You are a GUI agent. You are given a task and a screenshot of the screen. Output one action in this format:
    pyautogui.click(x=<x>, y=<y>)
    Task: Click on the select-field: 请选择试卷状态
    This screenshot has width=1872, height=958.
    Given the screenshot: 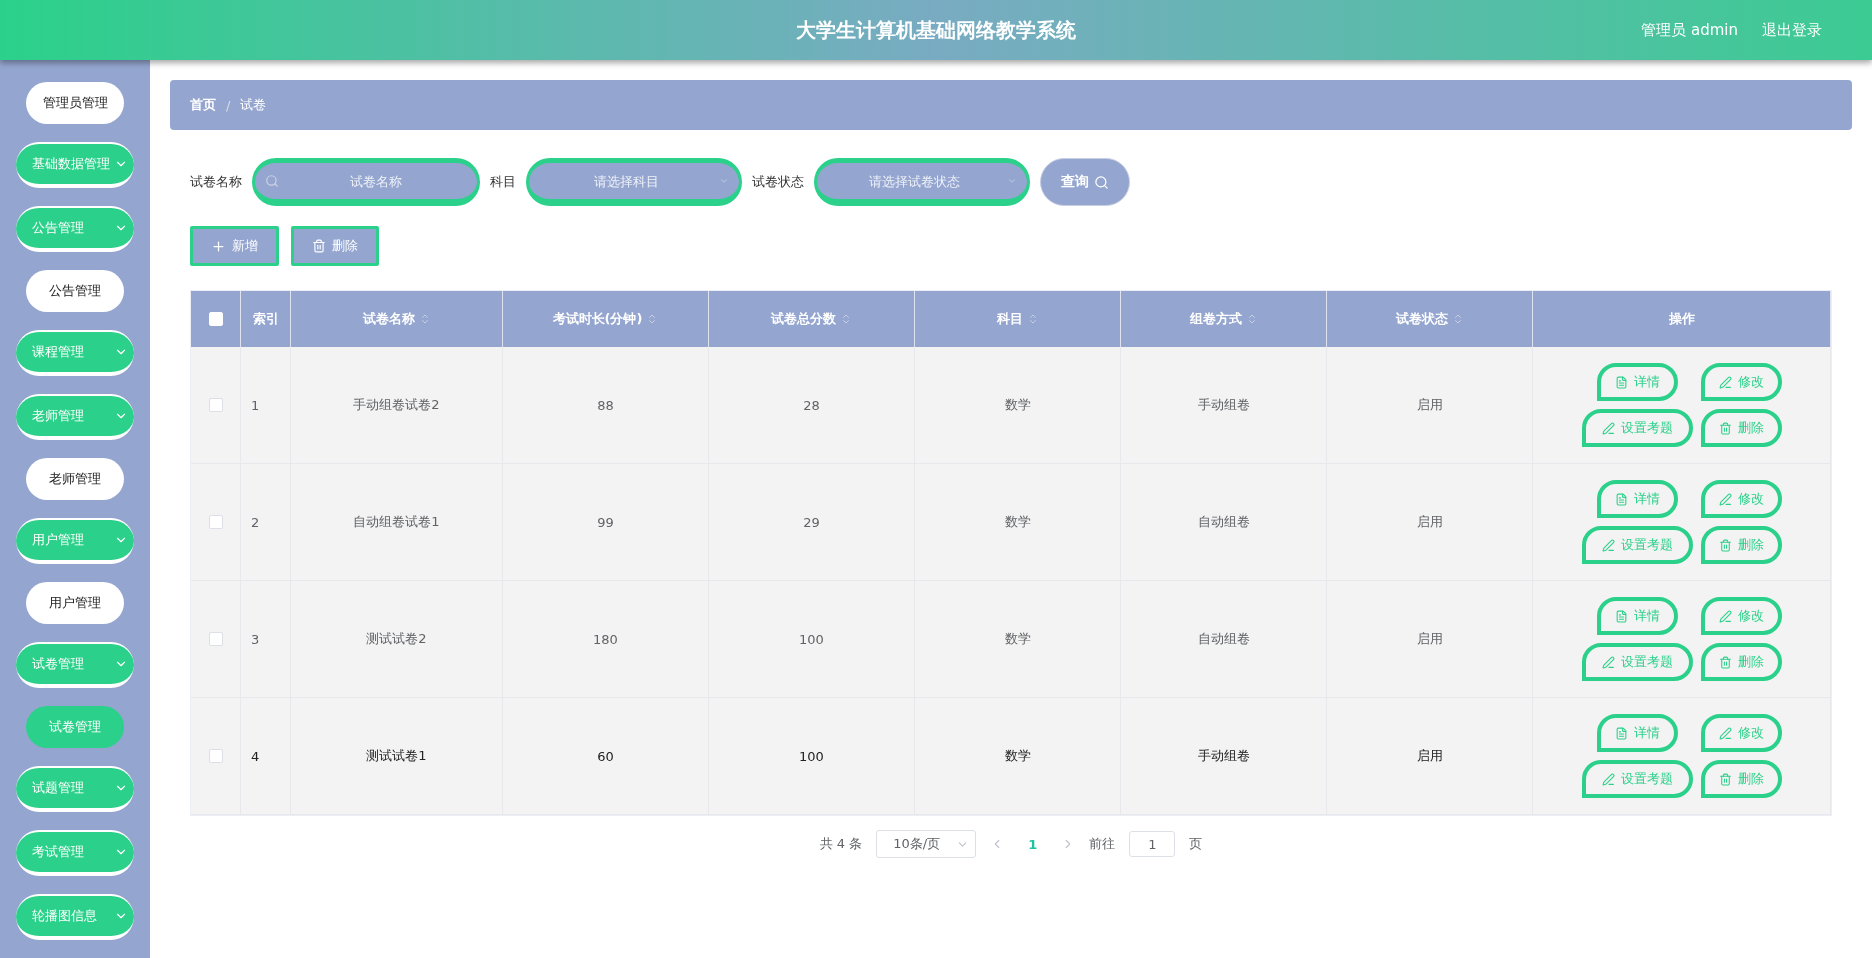 What is the action you would take?
    pyautogui.click(x=914, y=181)
    